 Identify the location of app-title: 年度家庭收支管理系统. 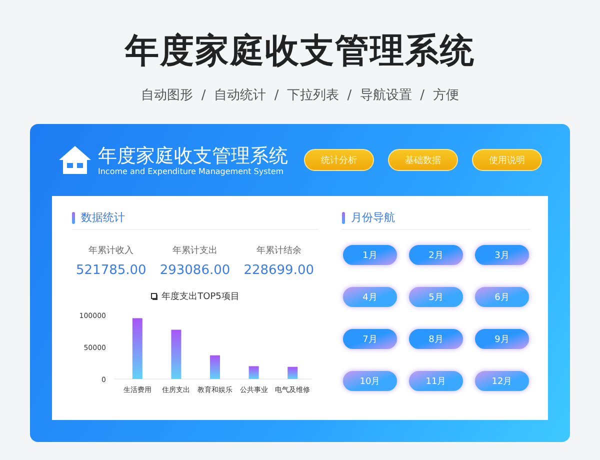
(193, 155).